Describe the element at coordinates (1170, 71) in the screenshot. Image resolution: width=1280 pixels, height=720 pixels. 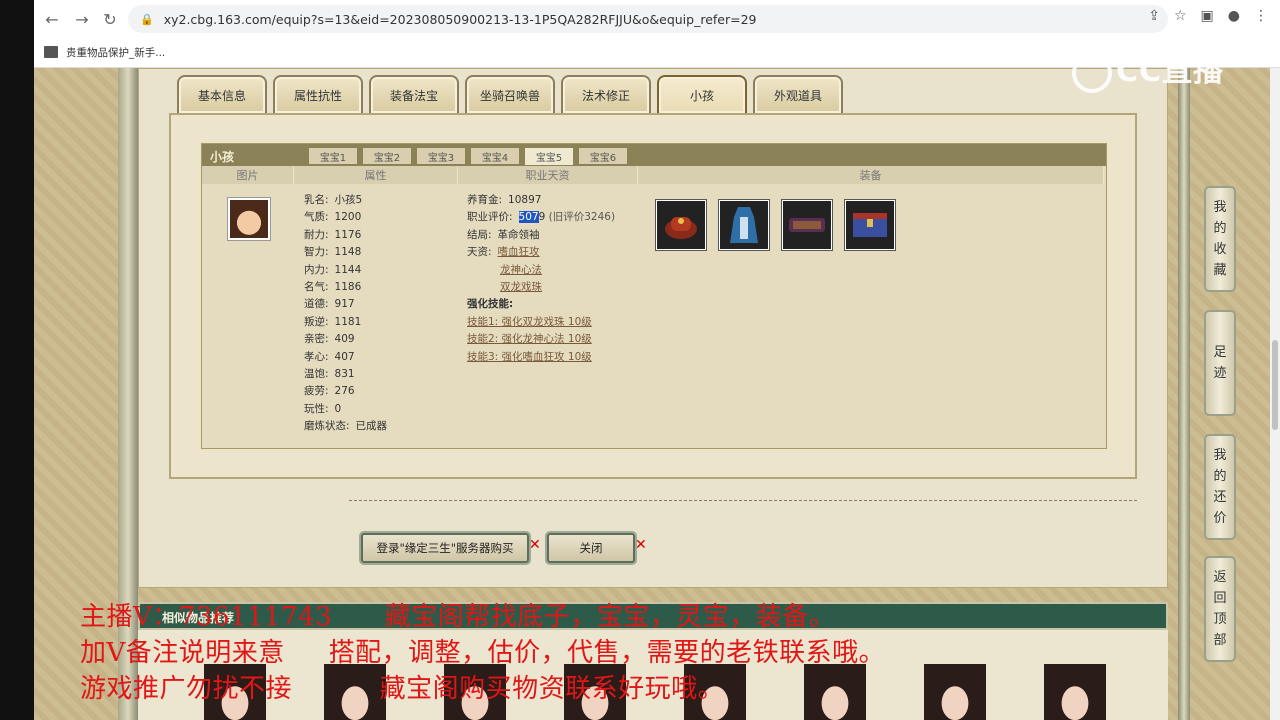
I see `logo-text: CC直播` at that location.